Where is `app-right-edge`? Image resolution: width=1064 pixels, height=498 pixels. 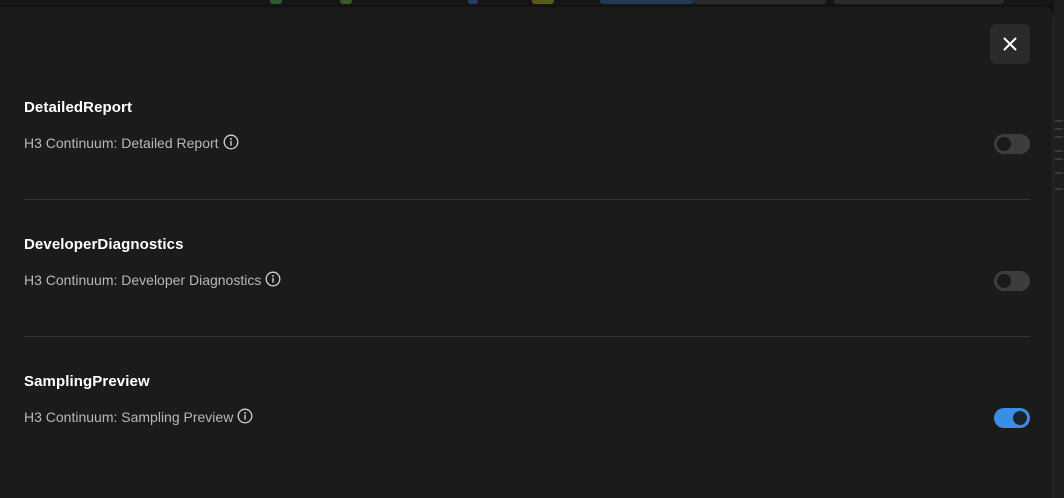 app-right-edge is located at coordinates (1059, 249).